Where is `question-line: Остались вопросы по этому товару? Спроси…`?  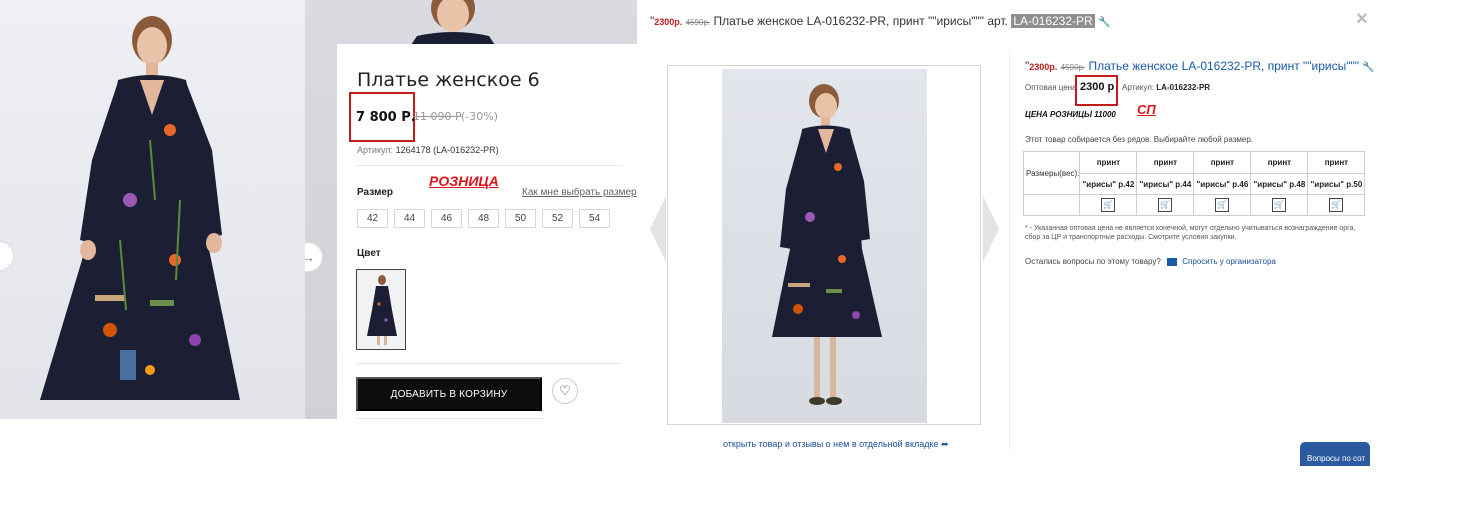 question-line: Остались вопросы по этому товару? Спроси… is located at coordinates (1150, 261).